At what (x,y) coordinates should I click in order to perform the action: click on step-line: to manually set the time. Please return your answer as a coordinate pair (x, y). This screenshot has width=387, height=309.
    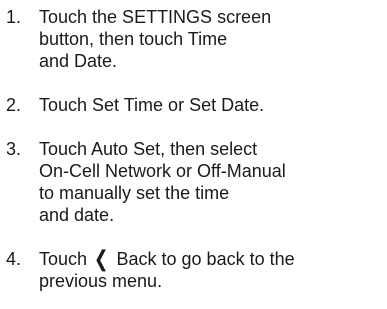
    Looking at the image, I should click on (134, 193).